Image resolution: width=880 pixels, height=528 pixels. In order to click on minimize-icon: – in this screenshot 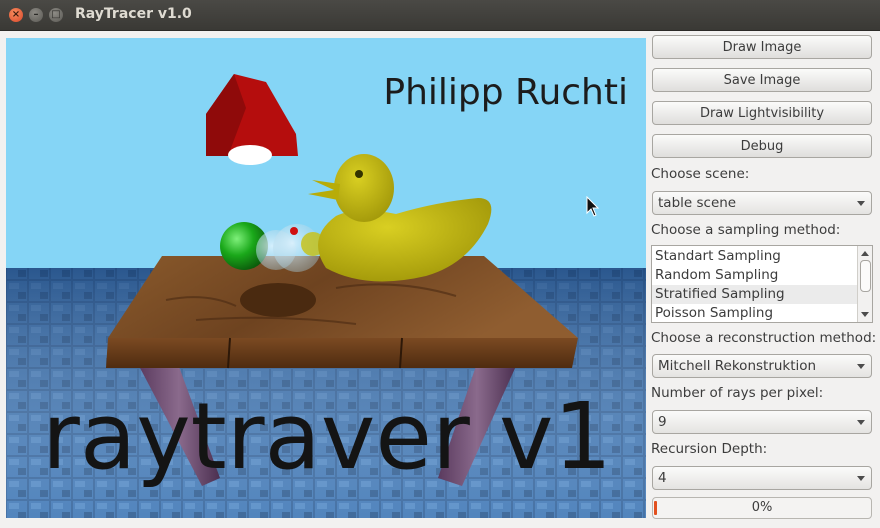, I will do `click(36, 15)`.